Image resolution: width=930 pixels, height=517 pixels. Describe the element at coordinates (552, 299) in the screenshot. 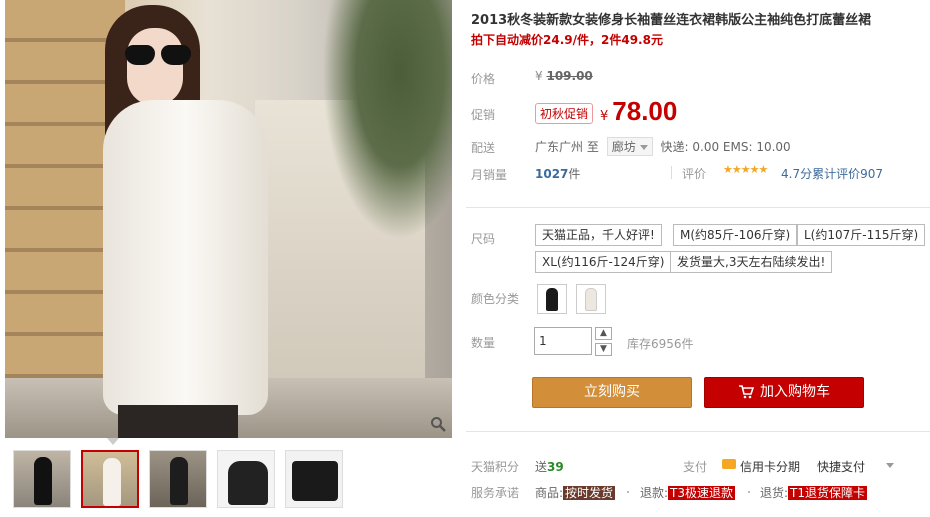

I see `color-option-black` at that location.